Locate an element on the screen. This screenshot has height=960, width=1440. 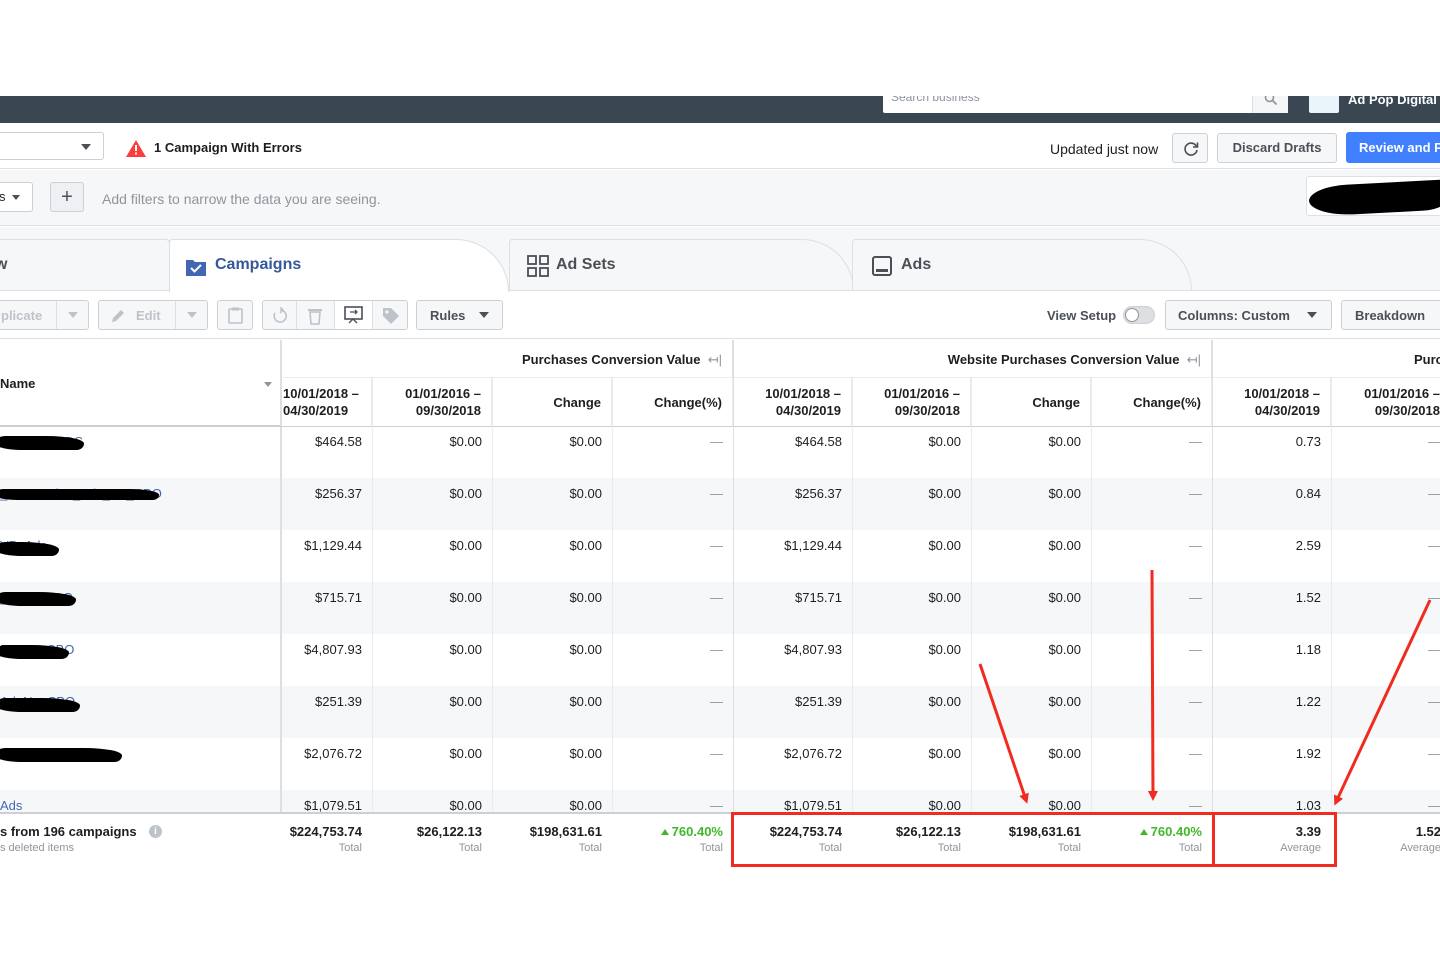
summary-website-purchases-value-change: $198,631.61 is located at coordinates (1045, 831).